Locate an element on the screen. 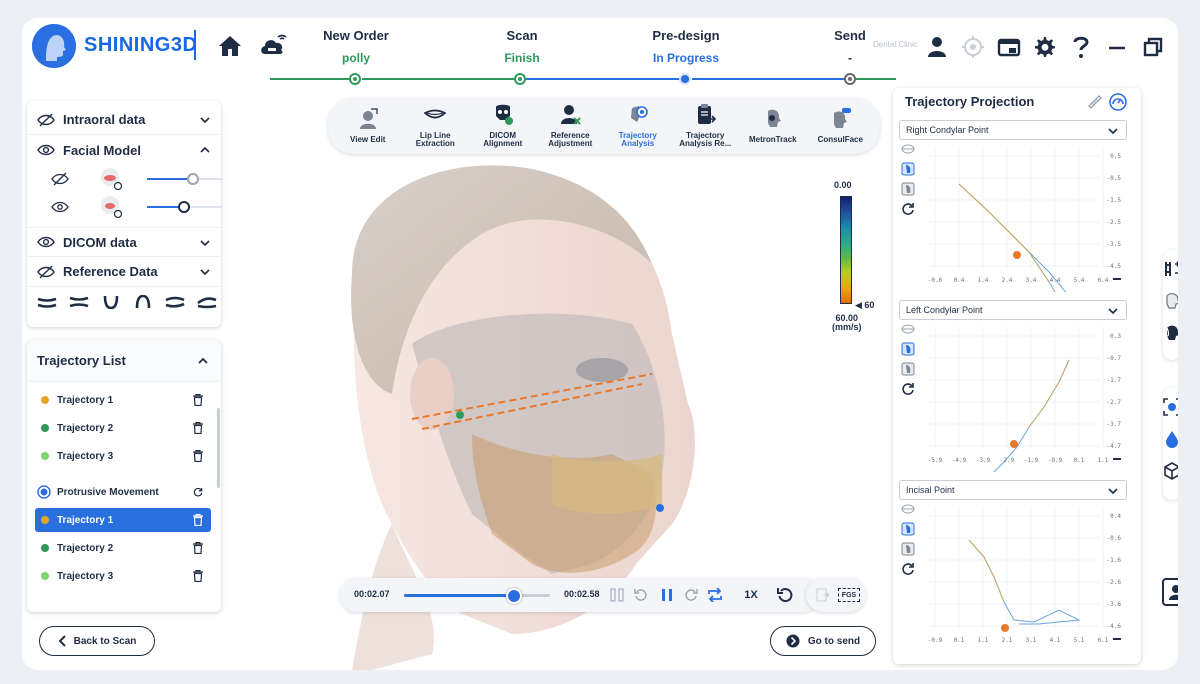 The image size is (1200, 684). home-icon is located at coordinates (230, 46).